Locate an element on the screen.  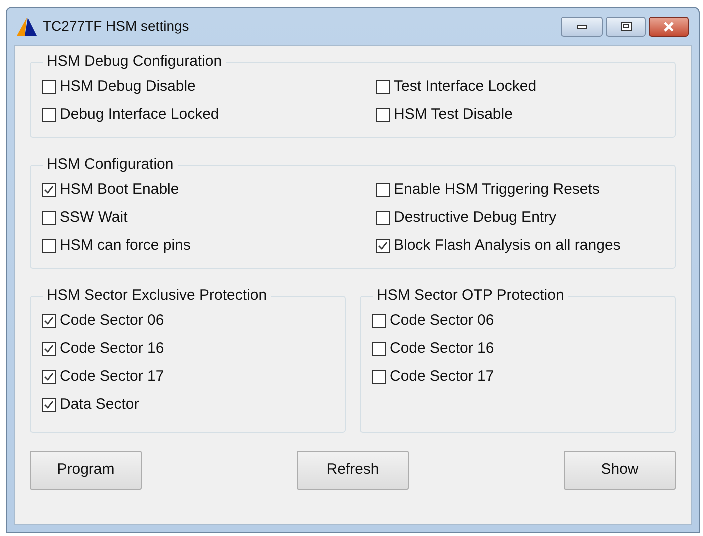
checkbox-label: Block Flash Analysis on all ranges is located at coordinates (507, 246).